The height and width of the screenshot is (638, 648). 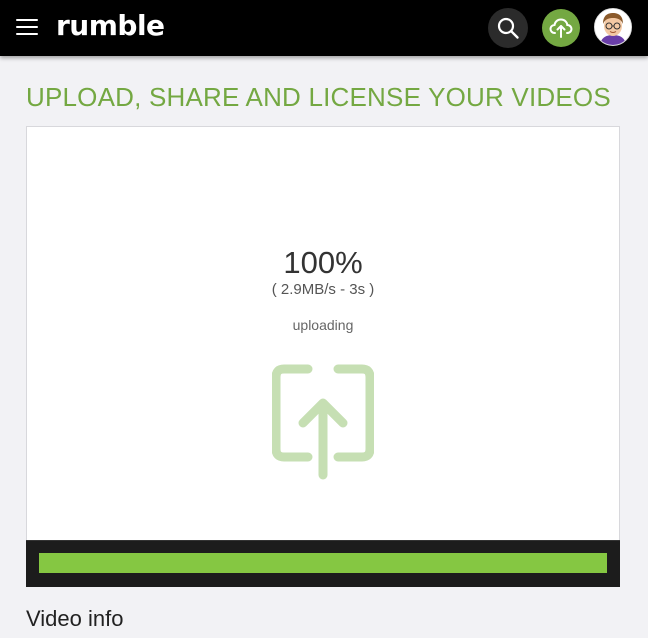 I want to click on upload-status: uploading, so click(x=323, y=325).